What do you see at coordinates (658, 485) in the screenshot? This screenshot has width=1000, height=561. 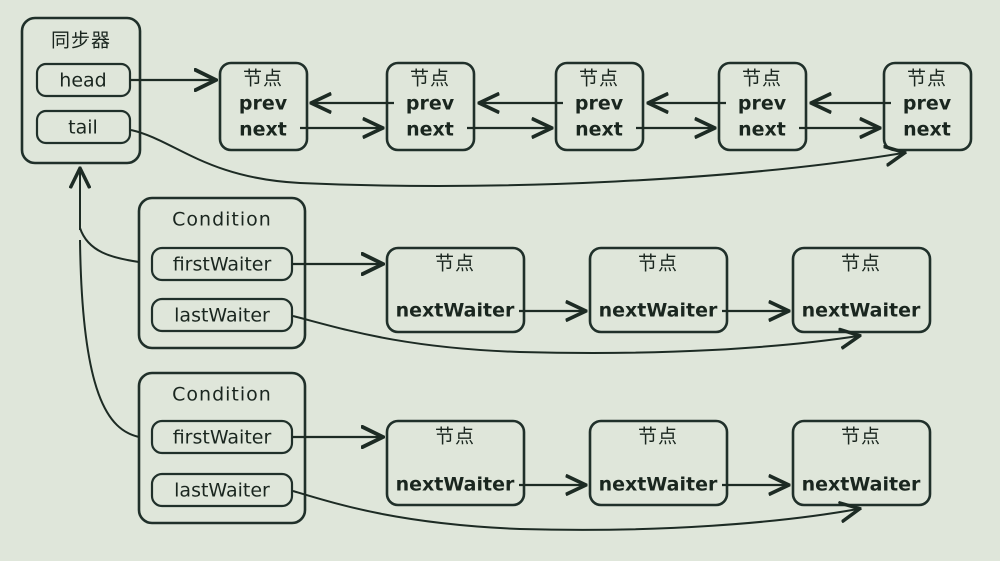 I see `condition-2-waiter-node-2-nextwaiter: nextWaiter` at bounding box center [658, 485].